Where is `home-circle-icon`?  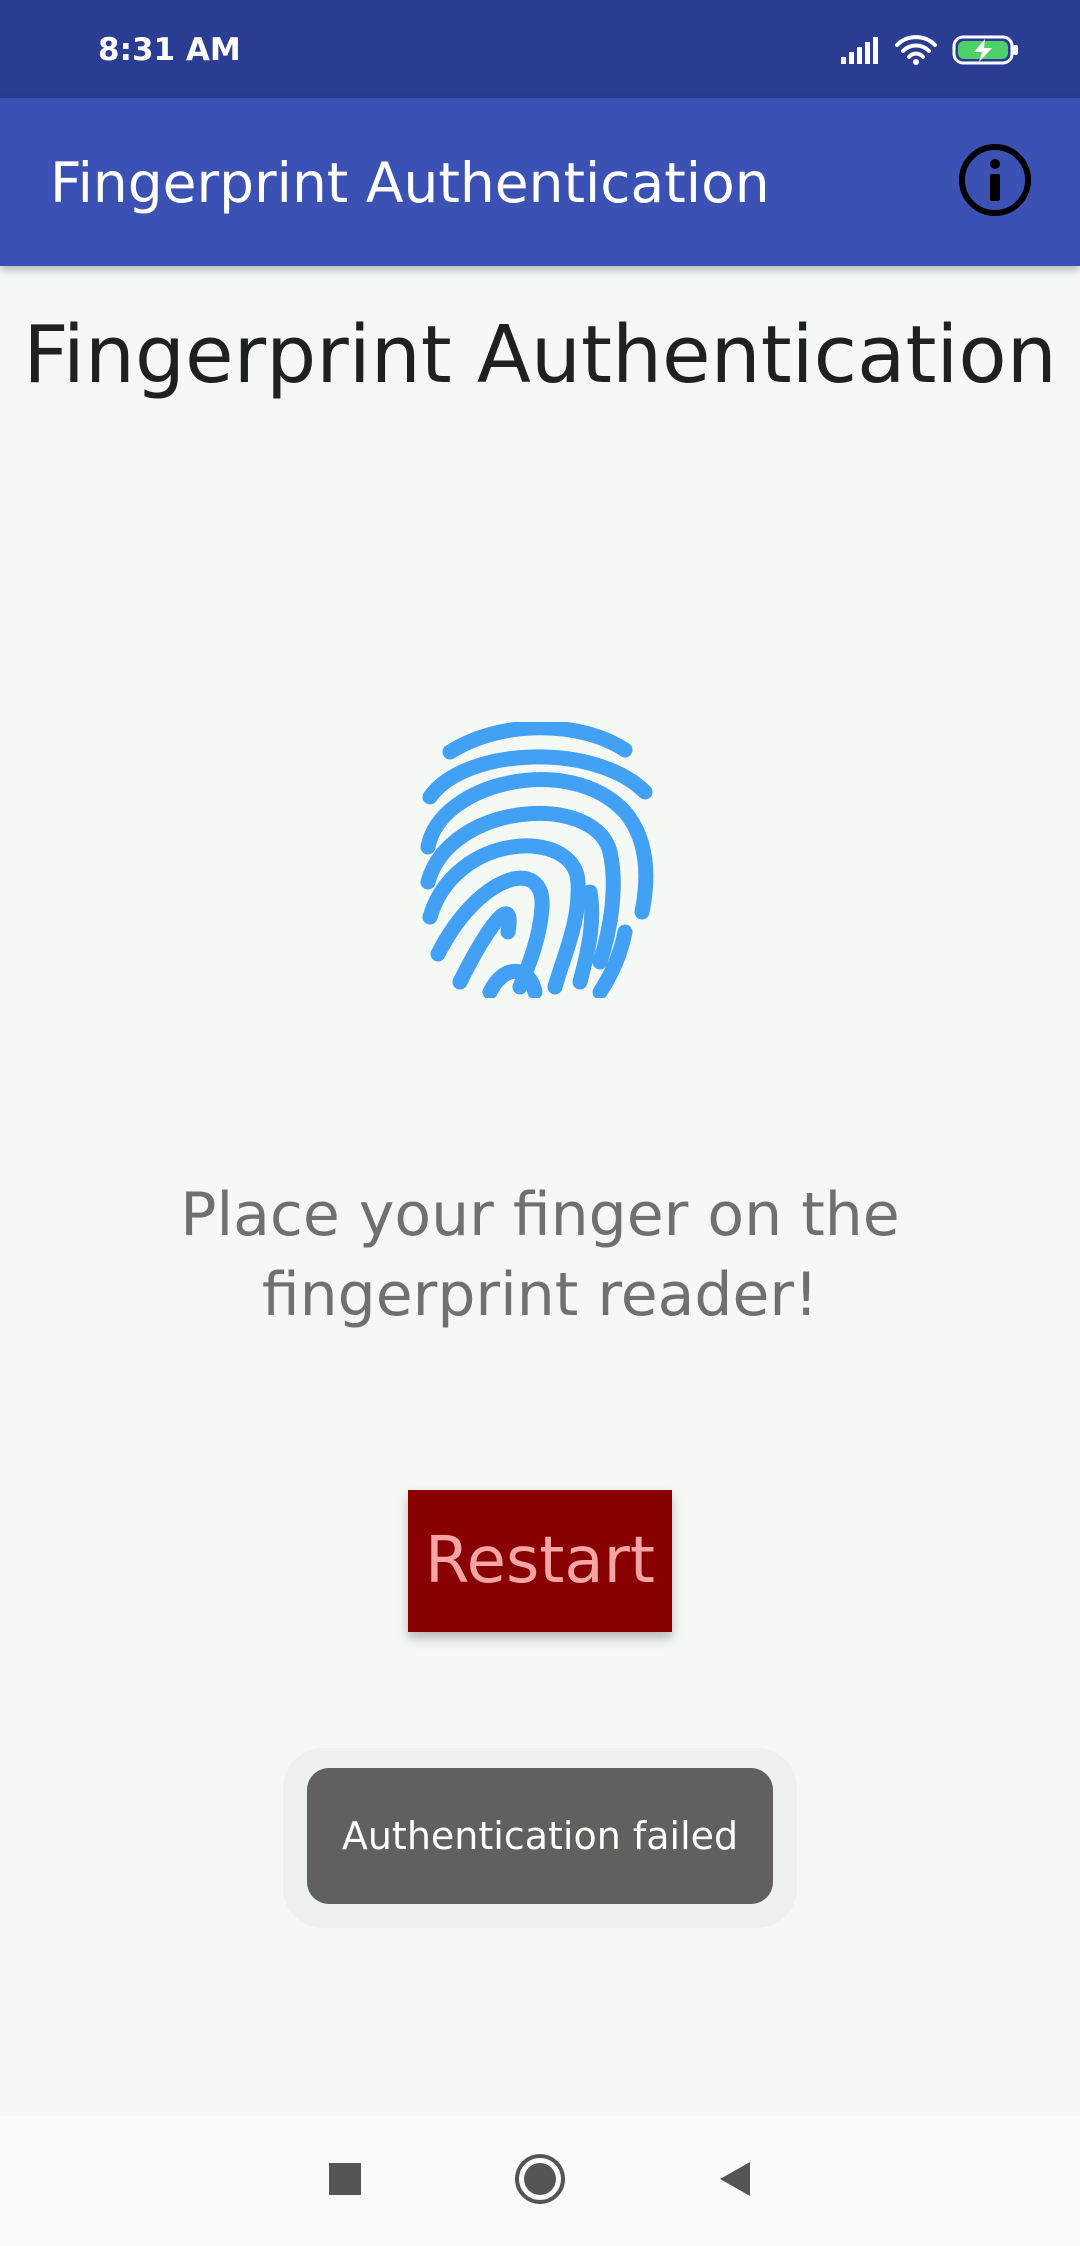 home-circle-icon is located at coordinates (540, 2181).